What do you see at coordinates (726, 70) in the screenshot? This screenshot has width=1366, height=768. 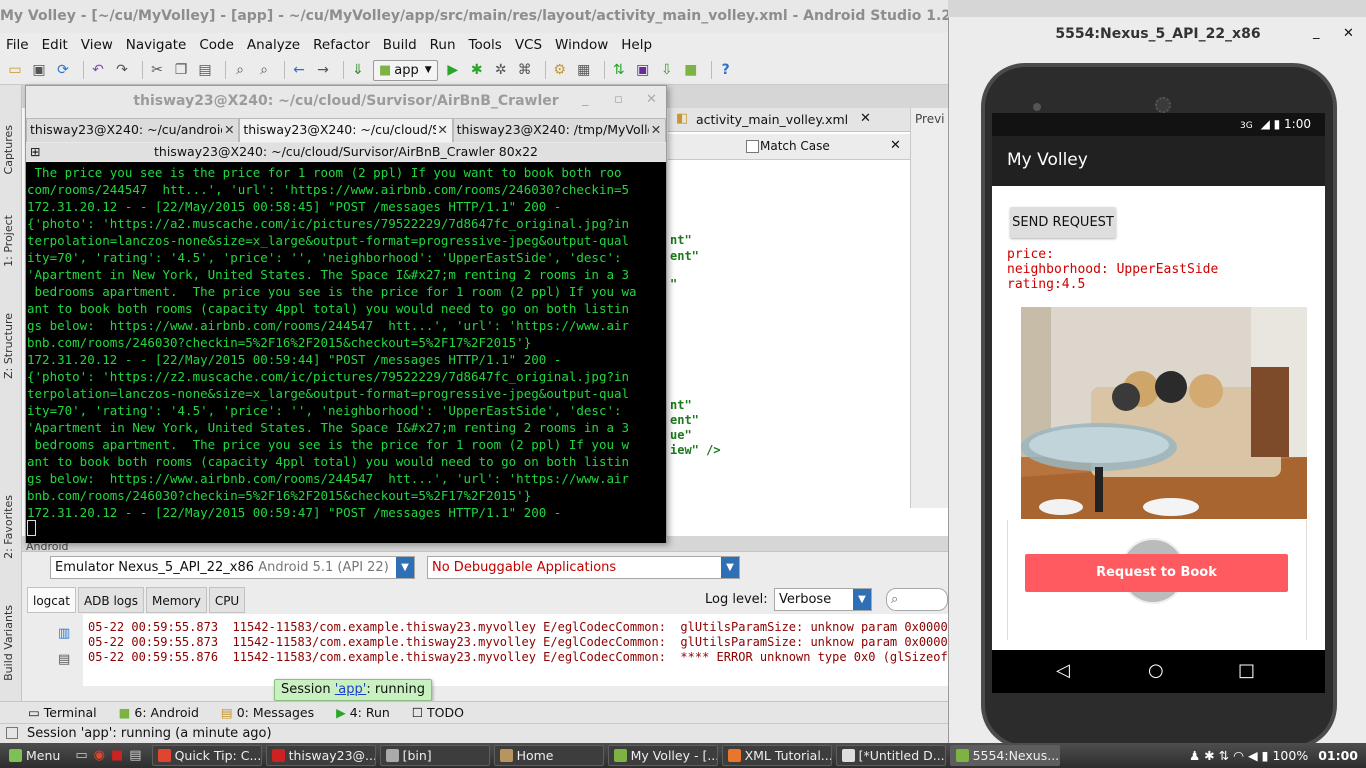 I see `help-icon: ?` at bounding box center [726, 70].